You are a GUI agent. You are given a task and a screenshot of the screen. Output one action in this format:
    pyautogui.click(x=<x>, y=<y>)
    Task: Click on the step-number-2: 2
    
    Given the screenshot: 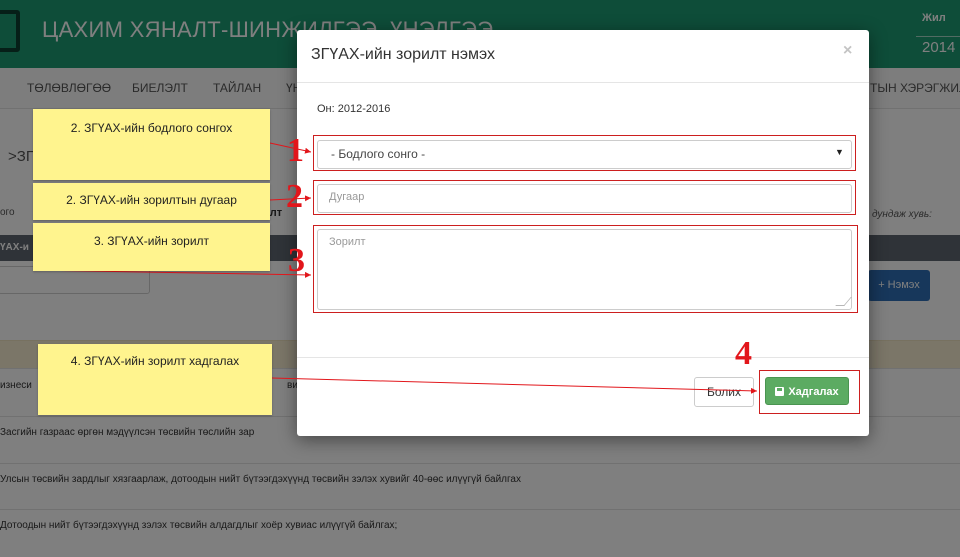 What is the action you would take?
    pyautogui.click(x=294, y=196)
    